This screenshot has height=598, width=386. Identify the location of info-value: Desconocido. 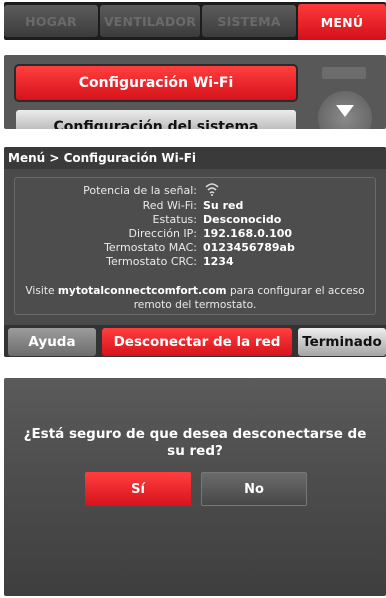
(242, 219).